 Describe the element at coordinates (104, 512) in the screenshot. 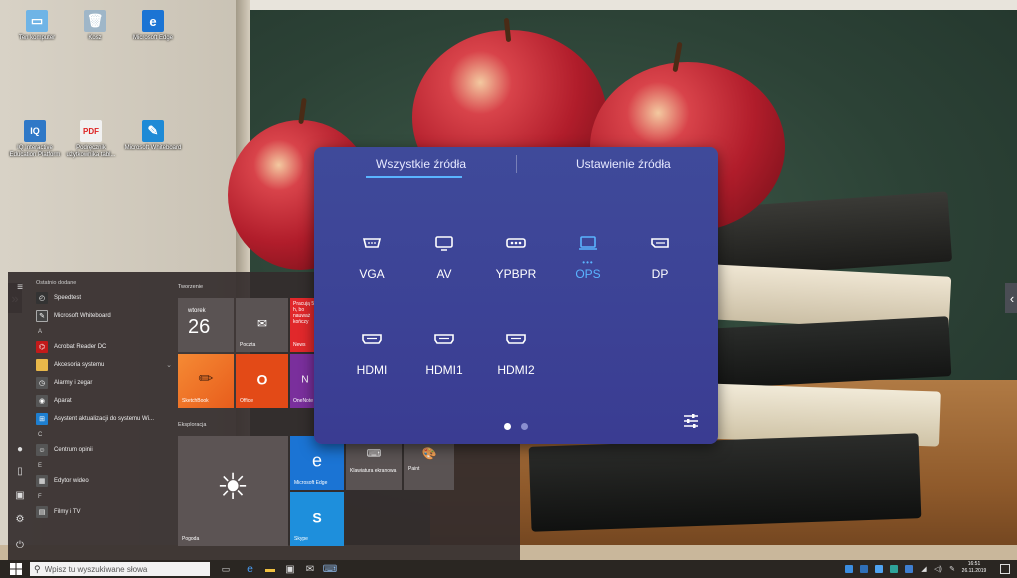

I see `app-item-movies: ▤ Filmy i TV` at that location.